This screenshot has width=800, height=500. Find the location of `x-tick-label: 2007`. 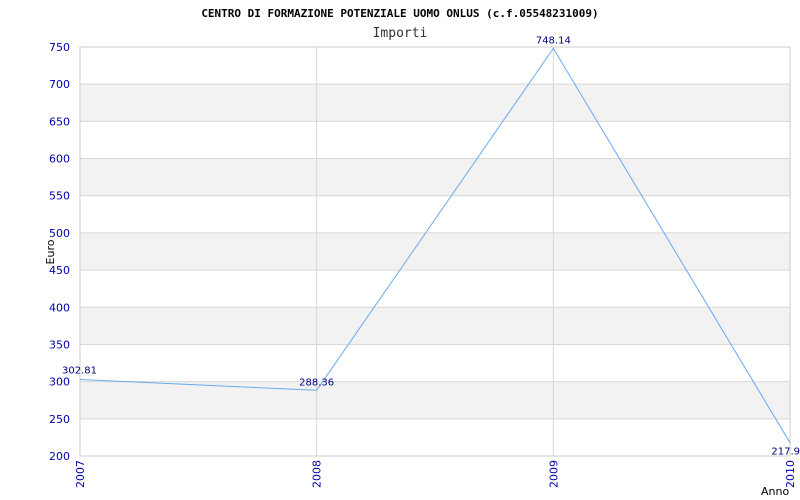

x-tick-label: 2007 is located at coordinates (80, 474).